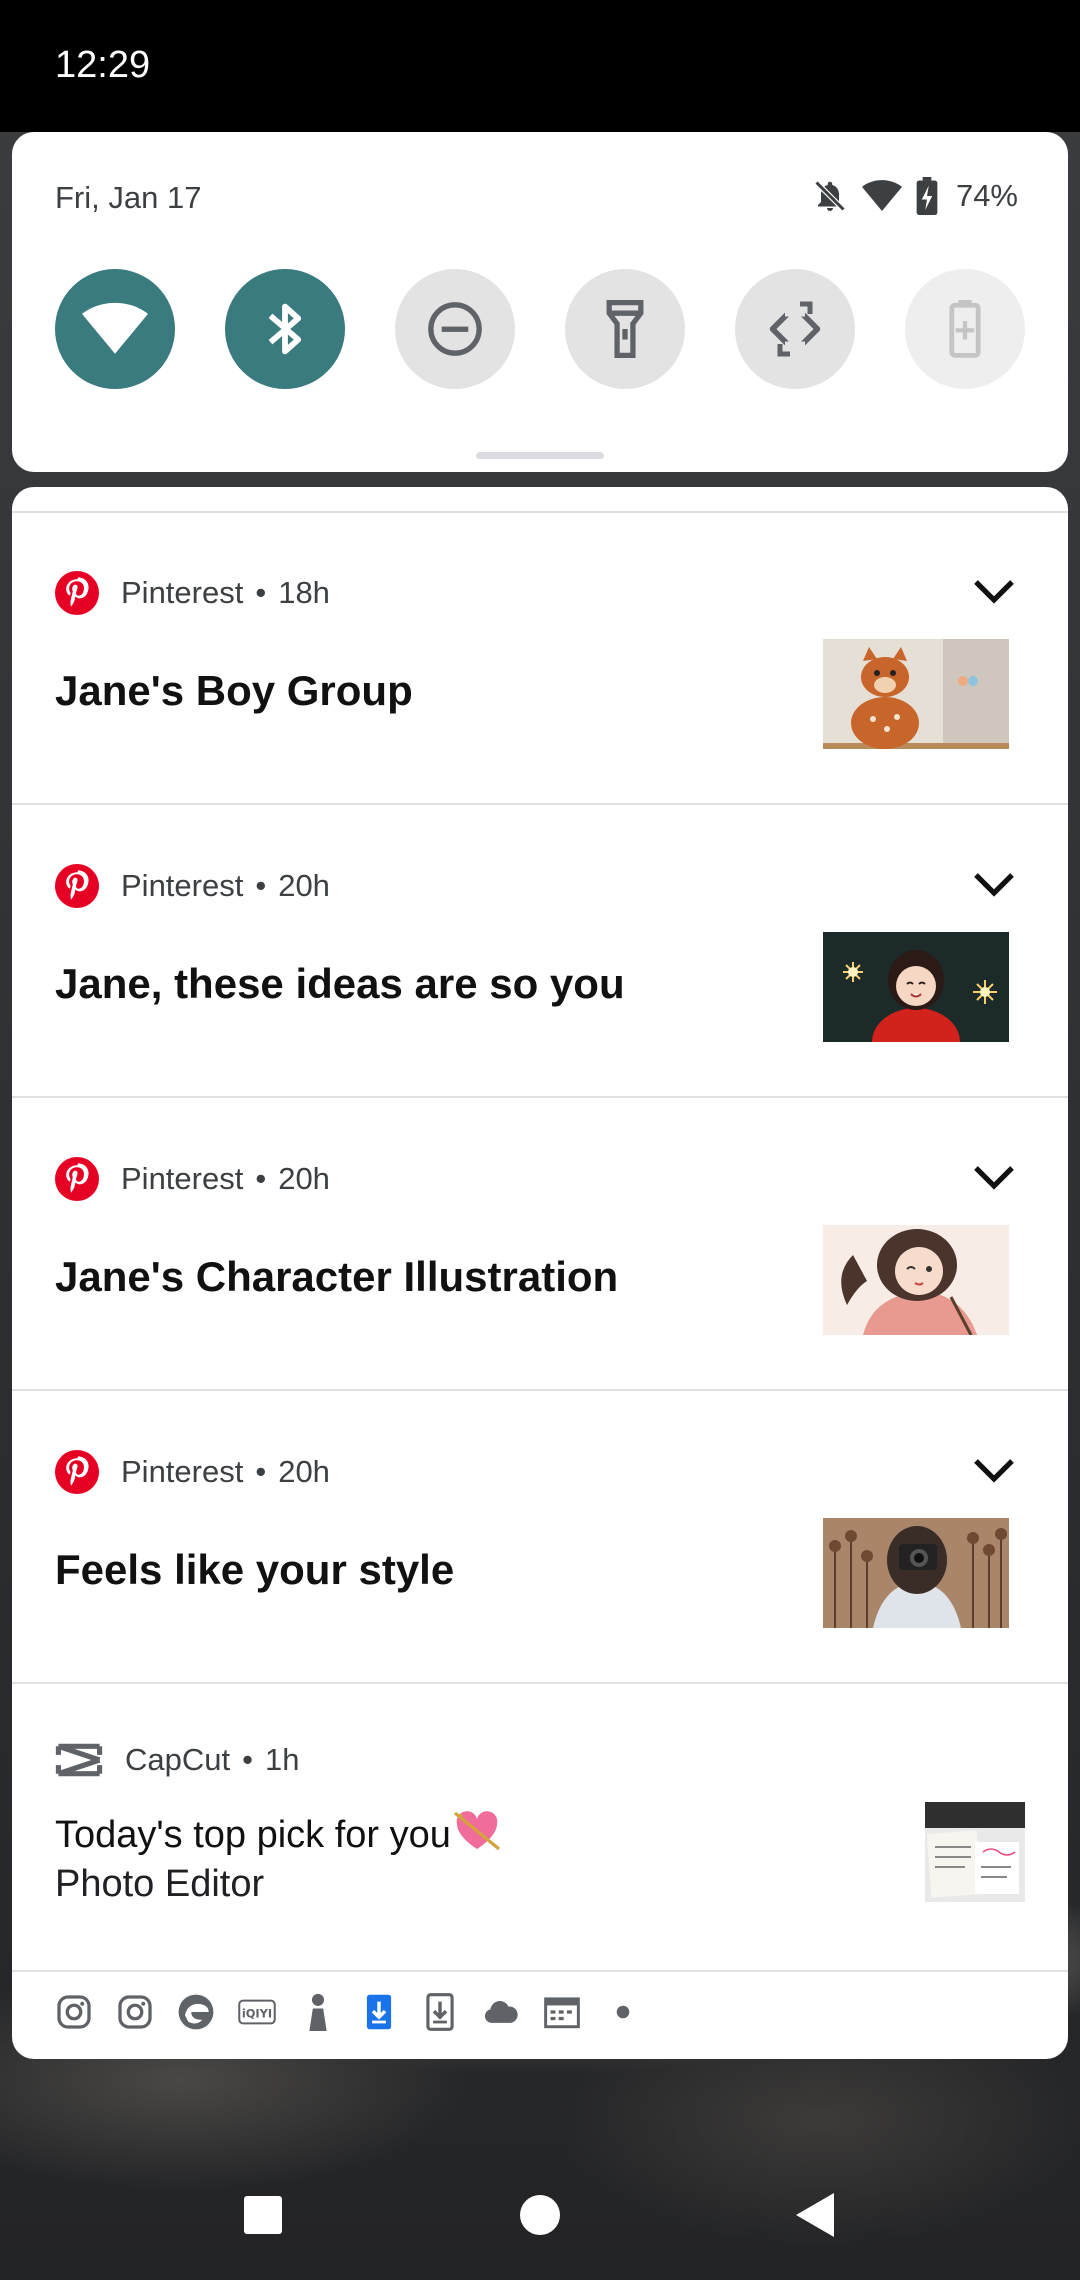 The width and height of the screenshot is (1080, 2280). Describe the element at coordinates (540, 659) in the screenshot. I see `notification-pinterest: Pinterest • 18h Jane's Boy Group` at that location.